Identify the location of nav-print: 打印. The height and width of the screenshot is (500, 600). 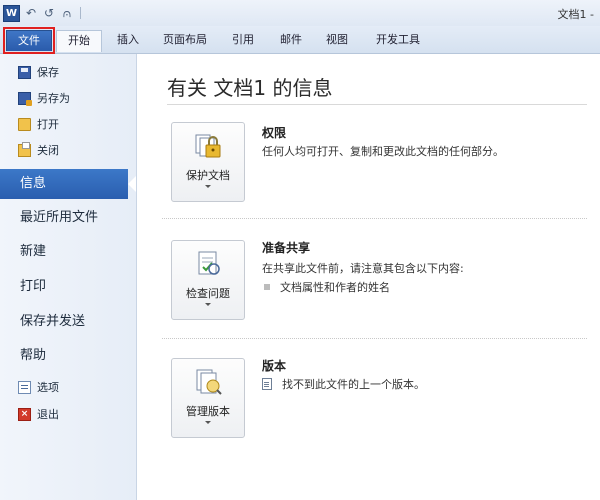
(68, 287).